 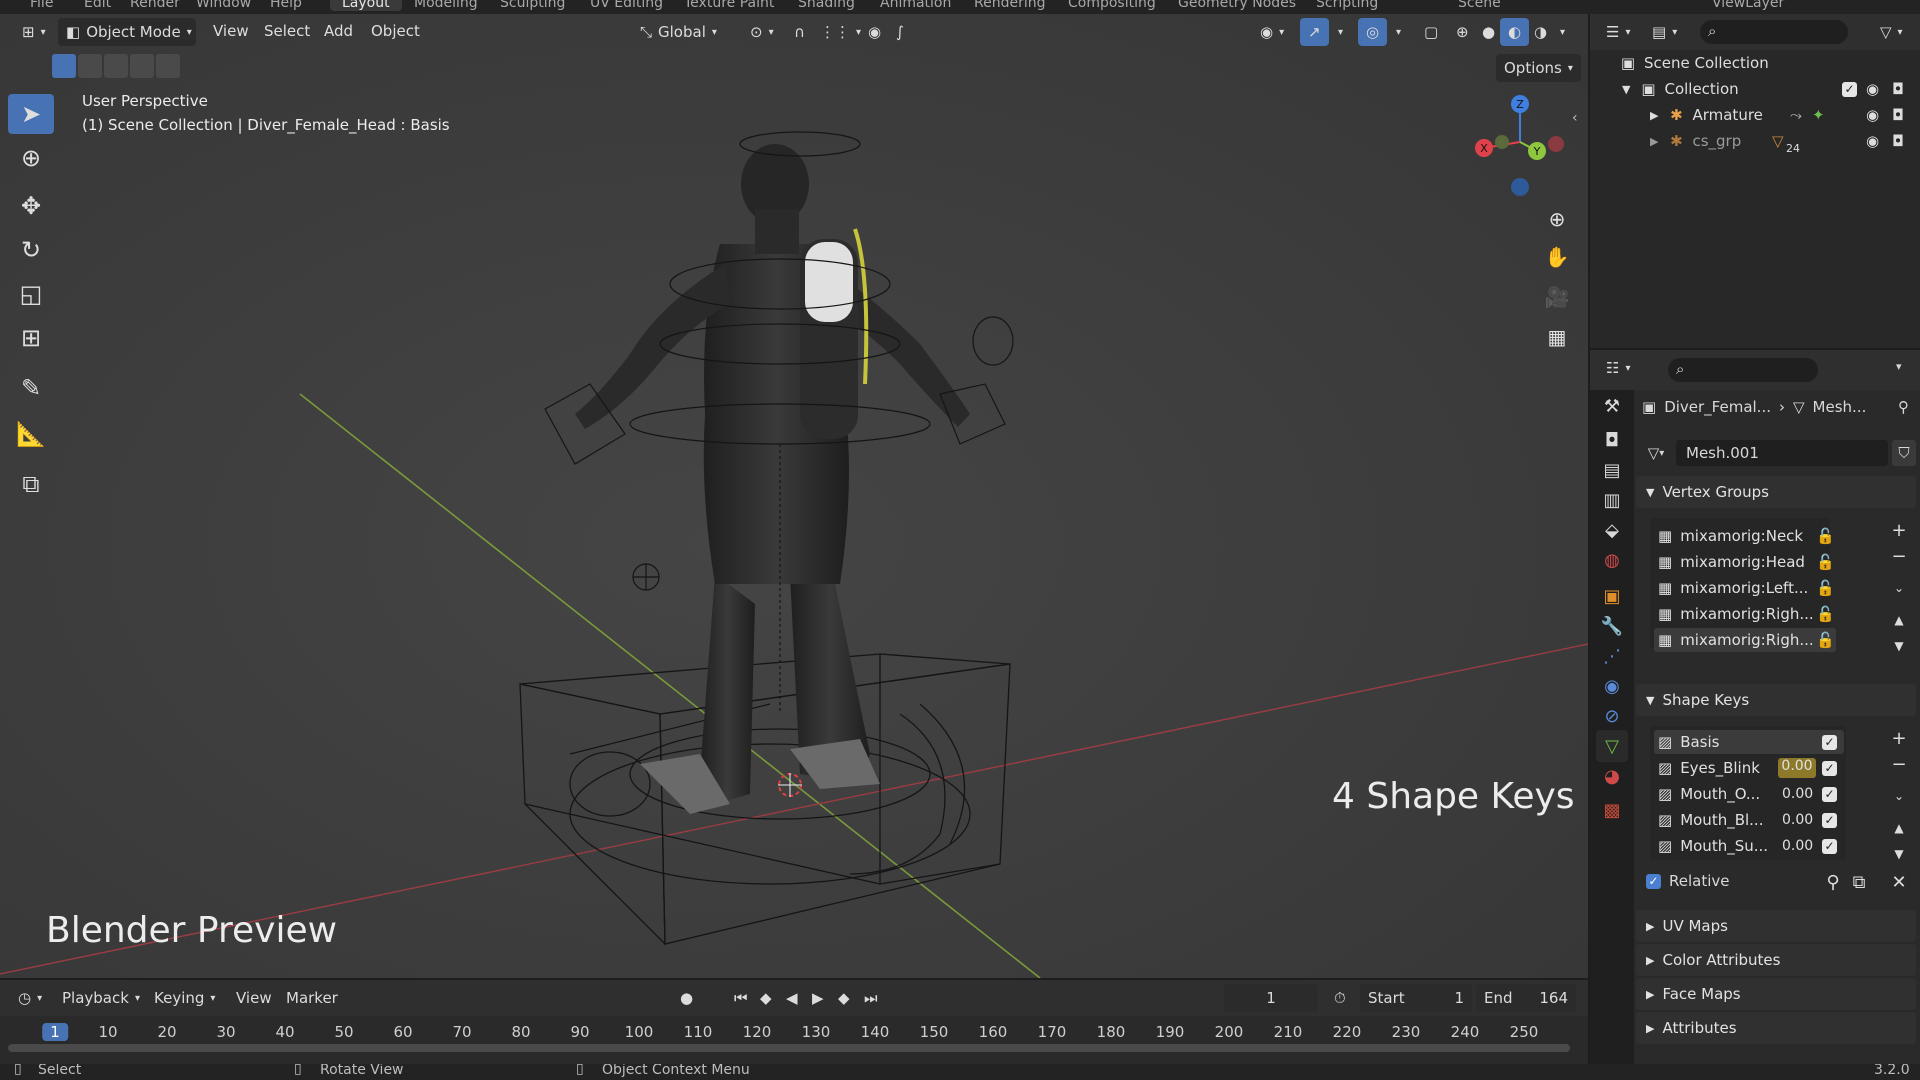 What do you see at coordinates (626, 5) in the screenshot?
I see `tab-uv-editing: UV Editing` at bounding box center [626, 5].